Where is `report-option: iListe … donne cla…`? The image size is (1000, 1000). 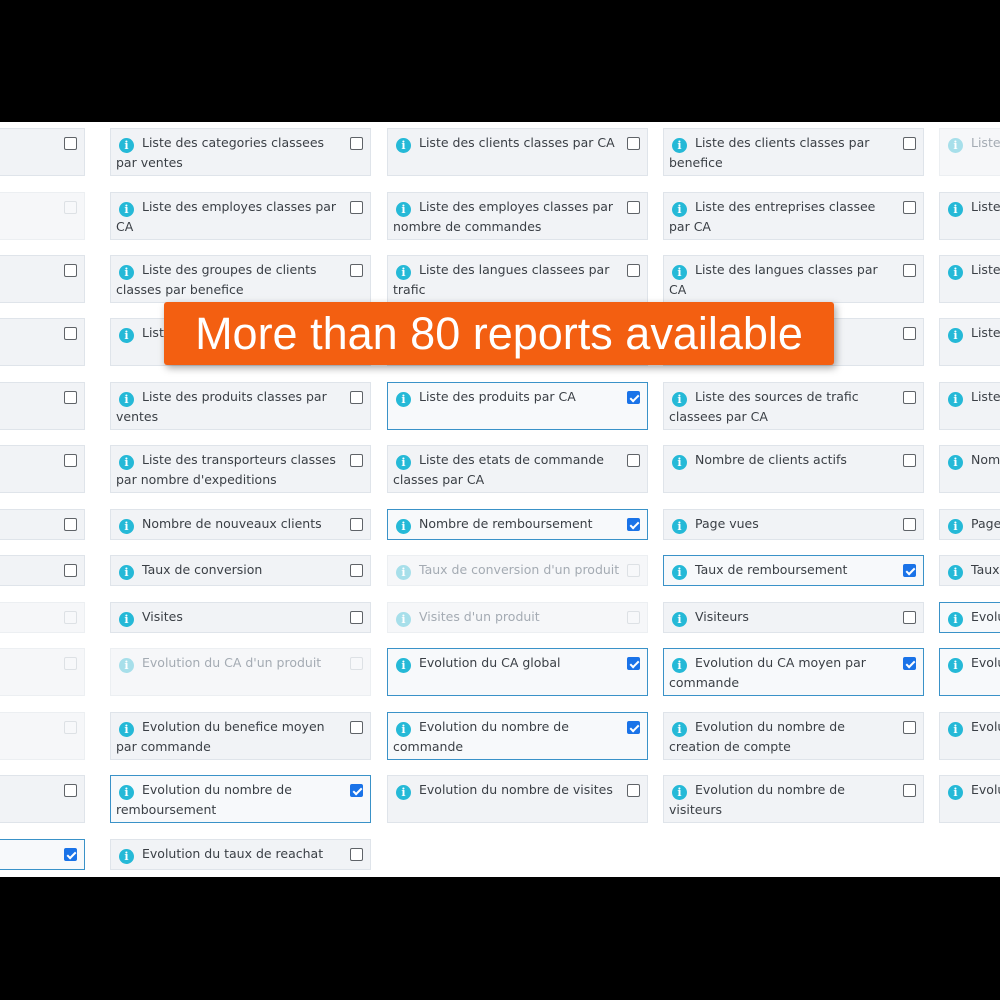
report-option: iListe … donne cla… is located at coordinates (969, 152).